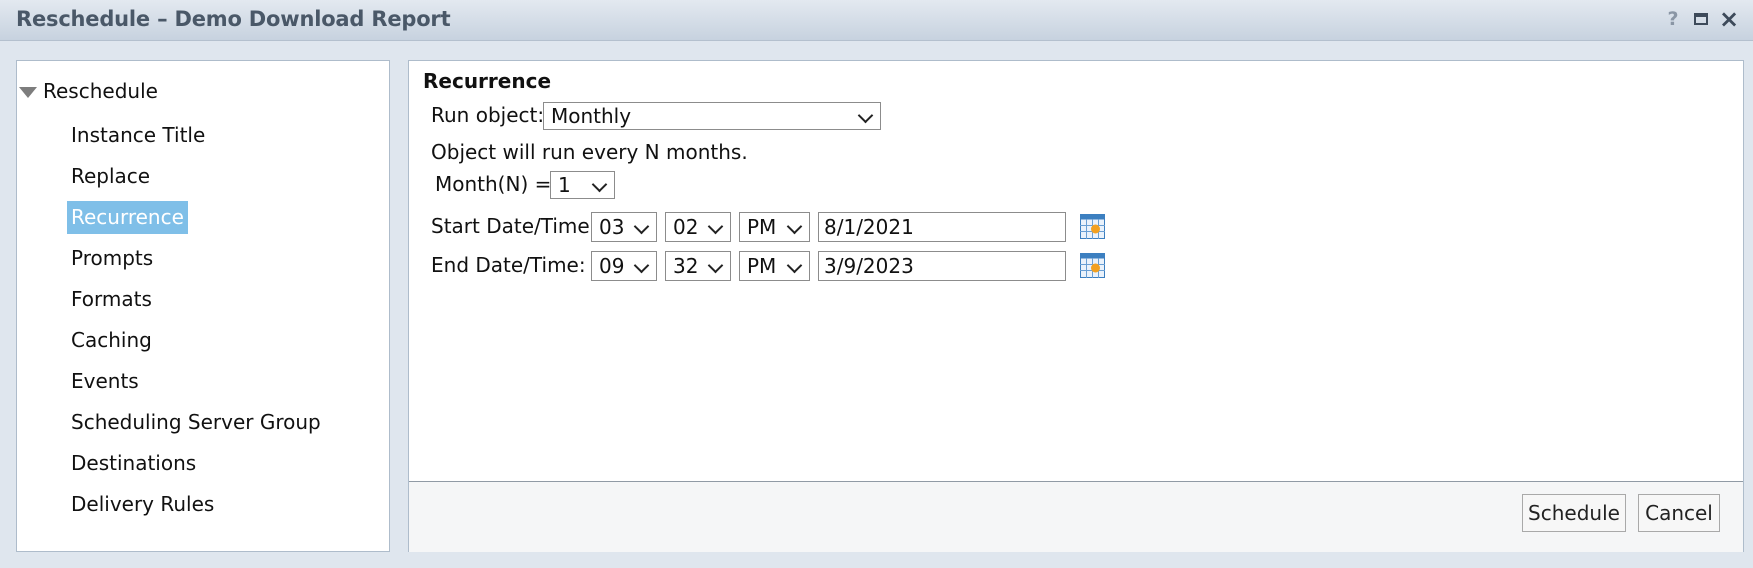 This screenshot has height=568, width=1753. I want to click on end-datetime-label: End Date/Time:, so click(508, 265).